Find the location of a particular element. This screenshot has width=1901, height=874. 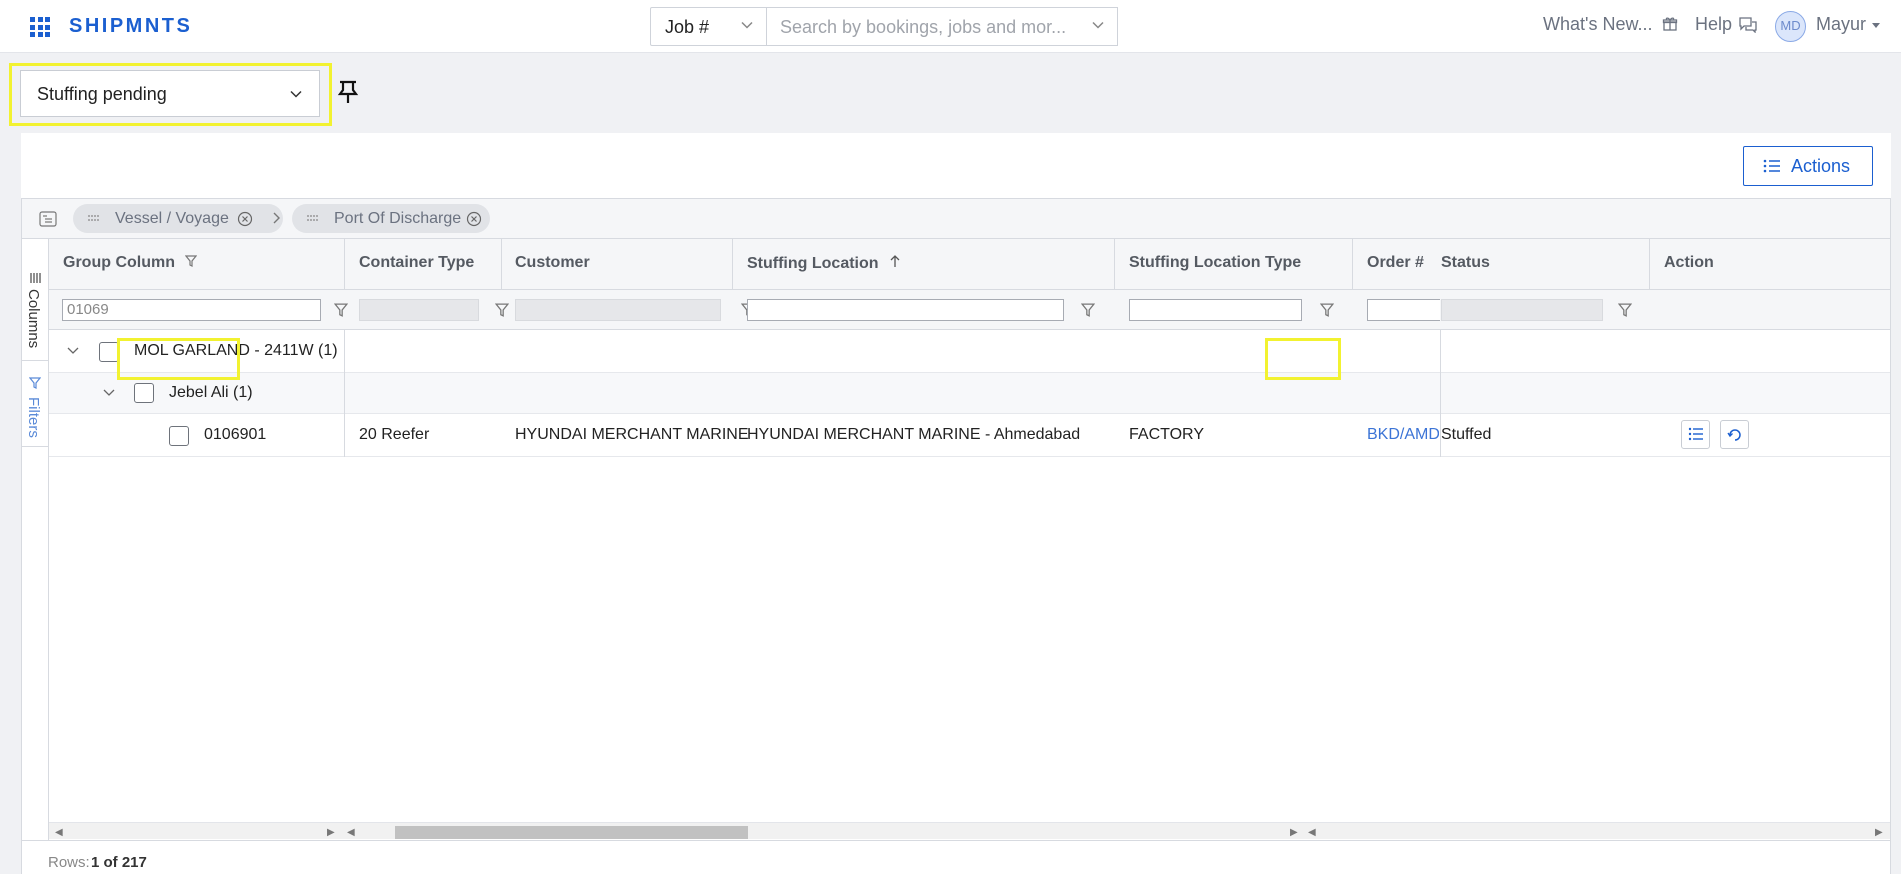

rows-label: Rows: is located at coordinates (69, 862).